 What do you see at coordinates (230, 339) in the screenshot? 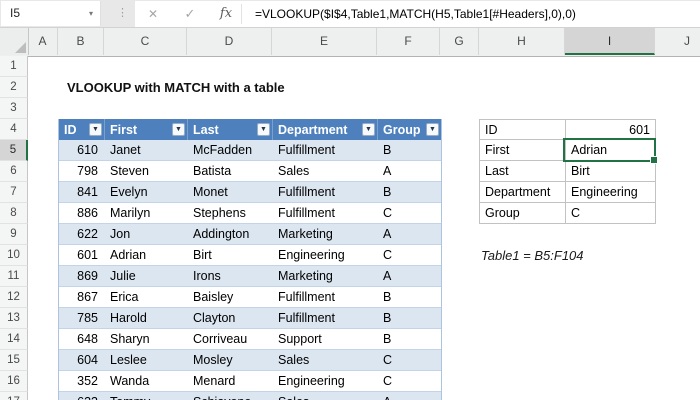
I see `table-cell: Corriveau` at bounding box center [230, 339].